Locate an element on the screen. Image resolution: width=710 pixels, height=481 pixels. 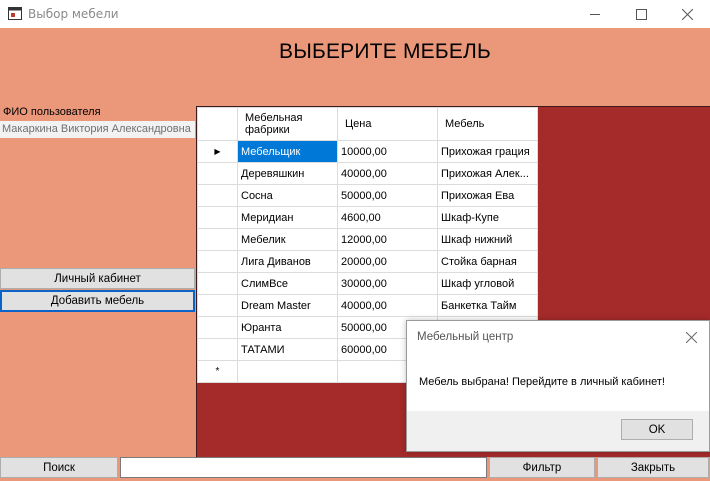
personal-cabinet-button: Личный кабинет is located at coordinates (97, 278).